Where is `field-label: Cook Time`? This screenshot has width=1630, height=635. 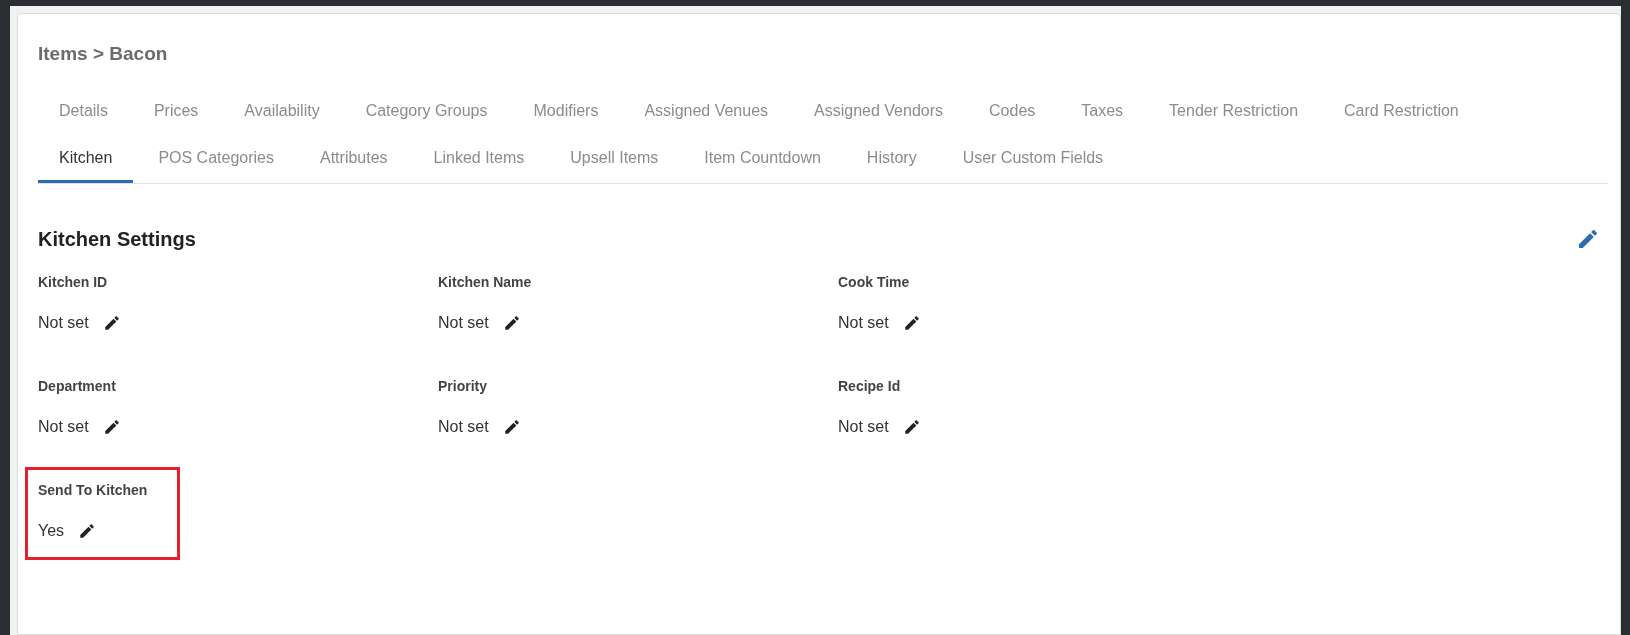
field-label: Cook Time is located at coordinates (874, 282).